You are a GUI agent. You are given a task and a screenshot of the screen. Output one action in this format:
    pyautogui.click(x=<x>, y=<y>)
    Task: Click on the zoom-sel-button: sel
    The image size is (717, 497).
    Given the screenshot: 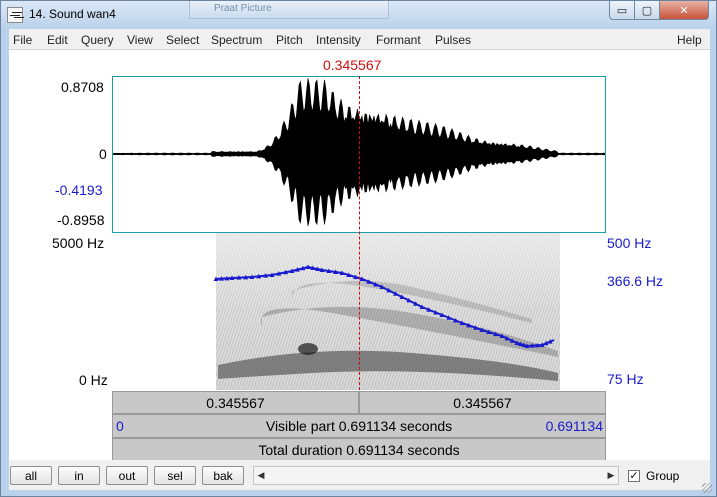 What is the action you would take?
    pyautogui.click(x=175, y=475)
    